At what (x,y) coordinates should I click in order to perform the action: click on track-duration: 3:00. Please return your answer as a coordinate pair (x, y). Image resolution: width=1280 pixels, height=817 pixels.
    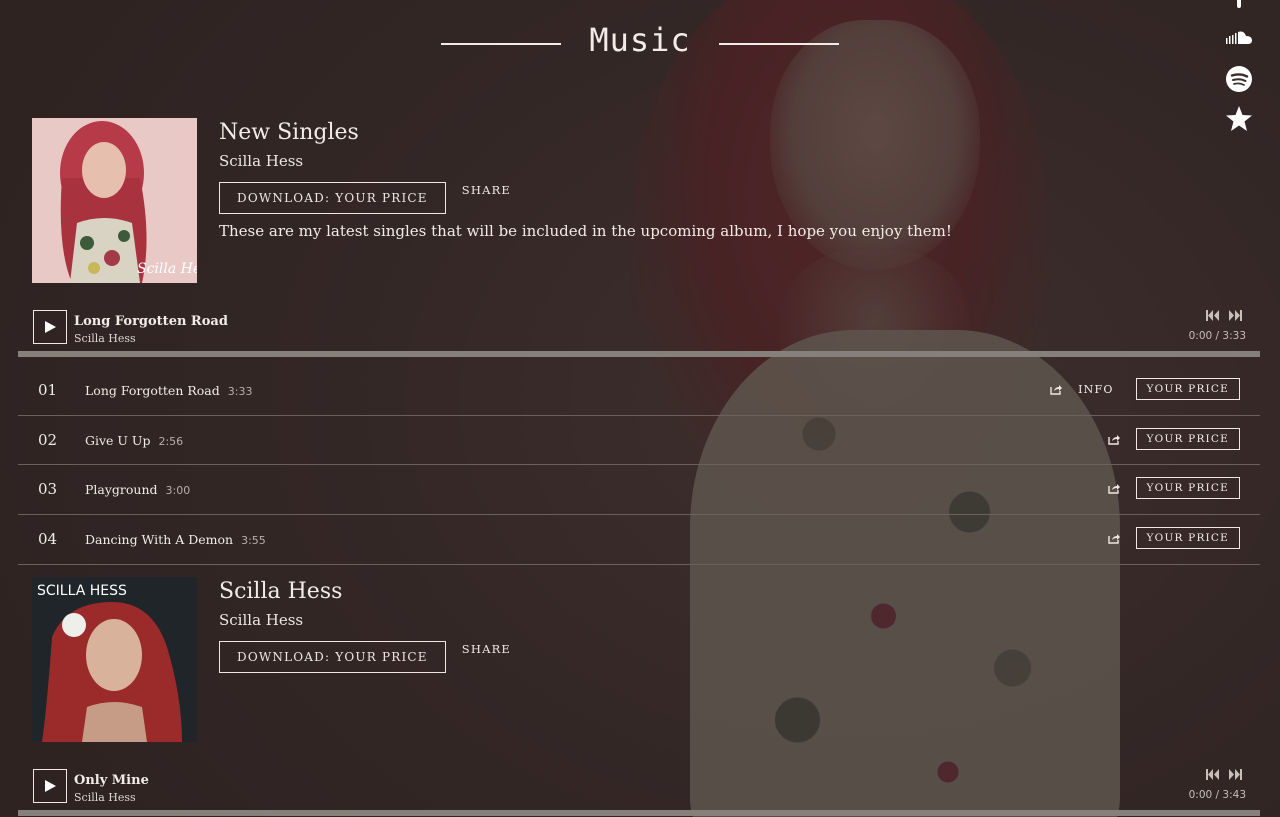
    Looking at the image, I should click on (178, 491).